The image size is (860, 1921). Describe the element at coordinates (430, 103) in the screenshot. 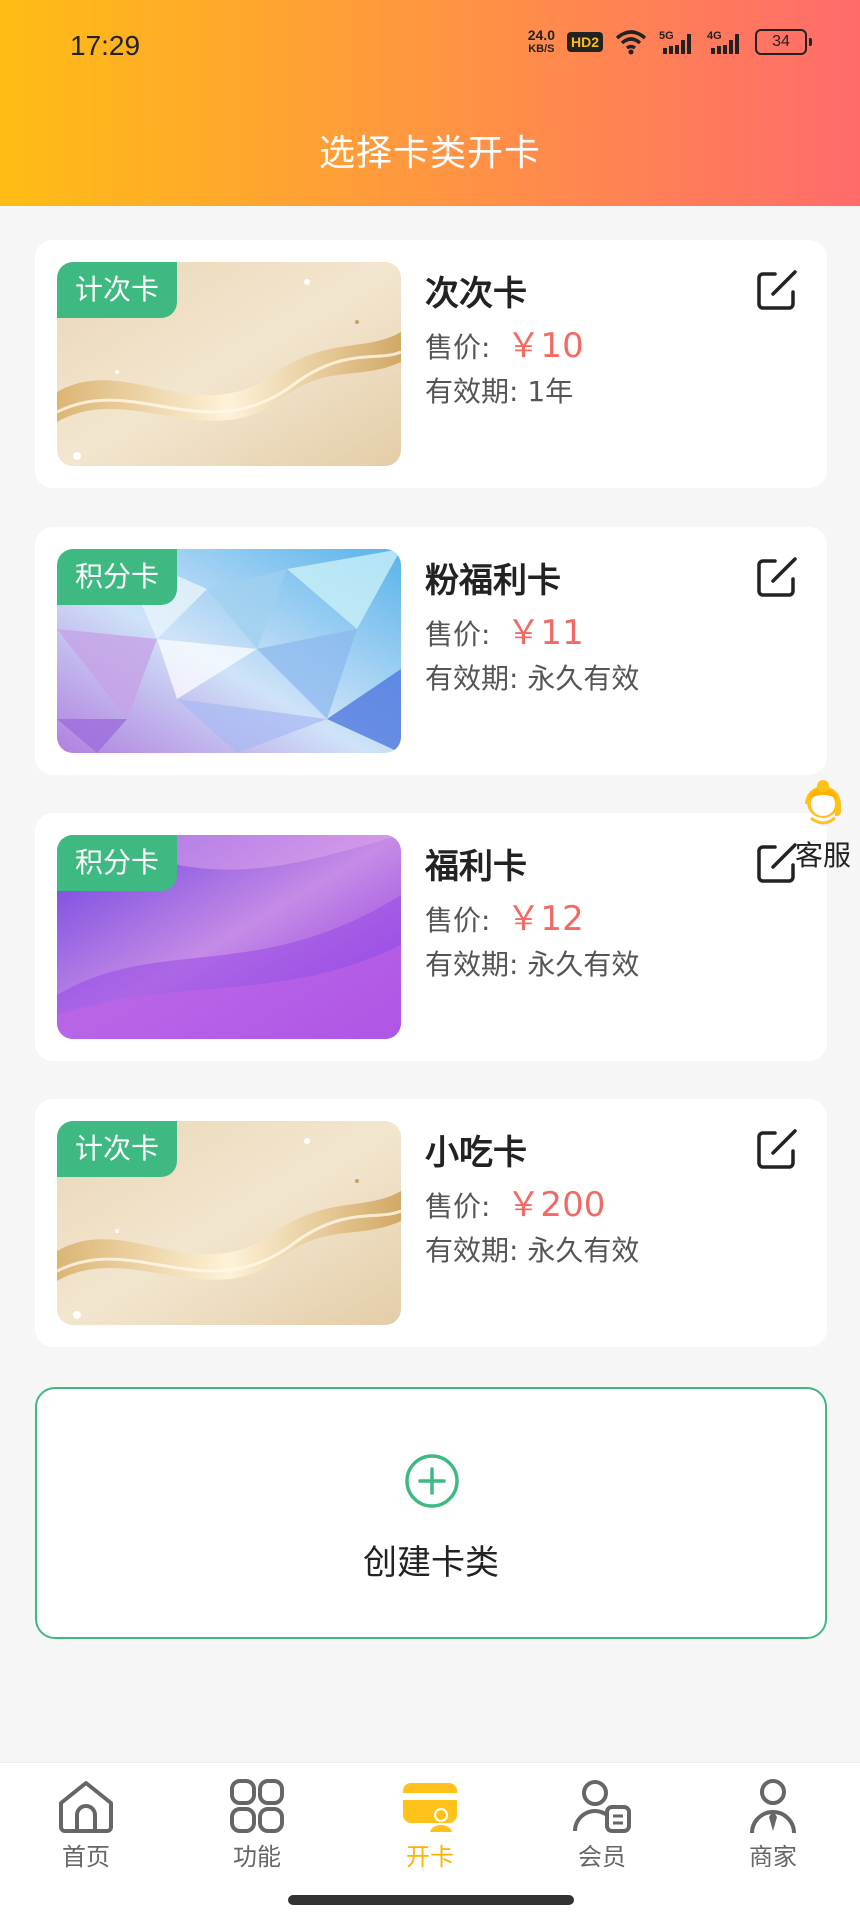

I see `header: 17:29 24.0 KB/S HD2 5G 4G 34 选择卡类开卡` at that location.